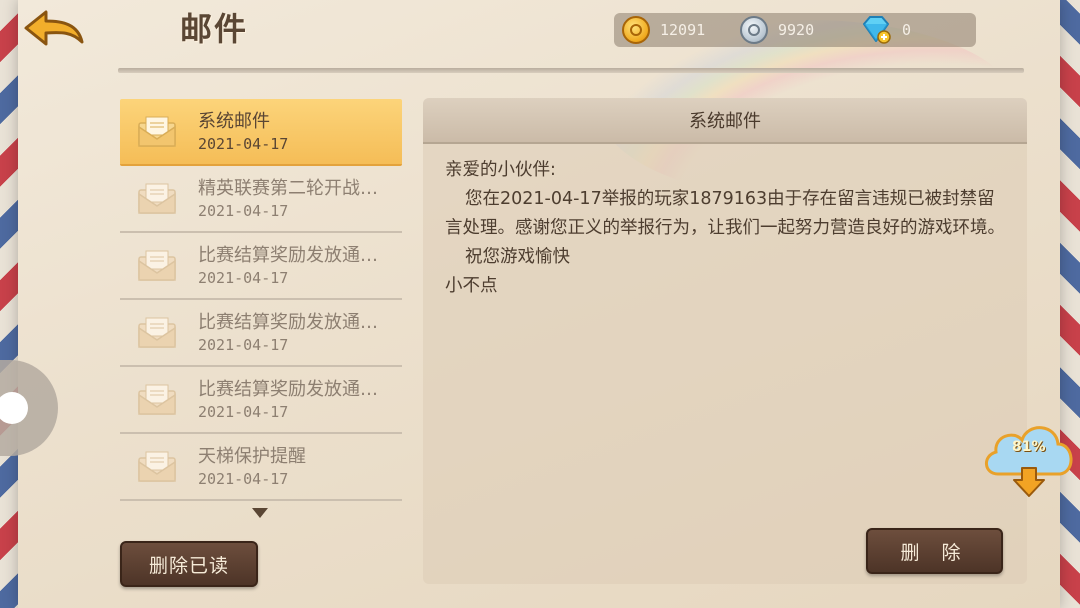 The width and height of the screenshot is (1080, 608). I want to click on diamond-currency: 0, so click(885, 30).